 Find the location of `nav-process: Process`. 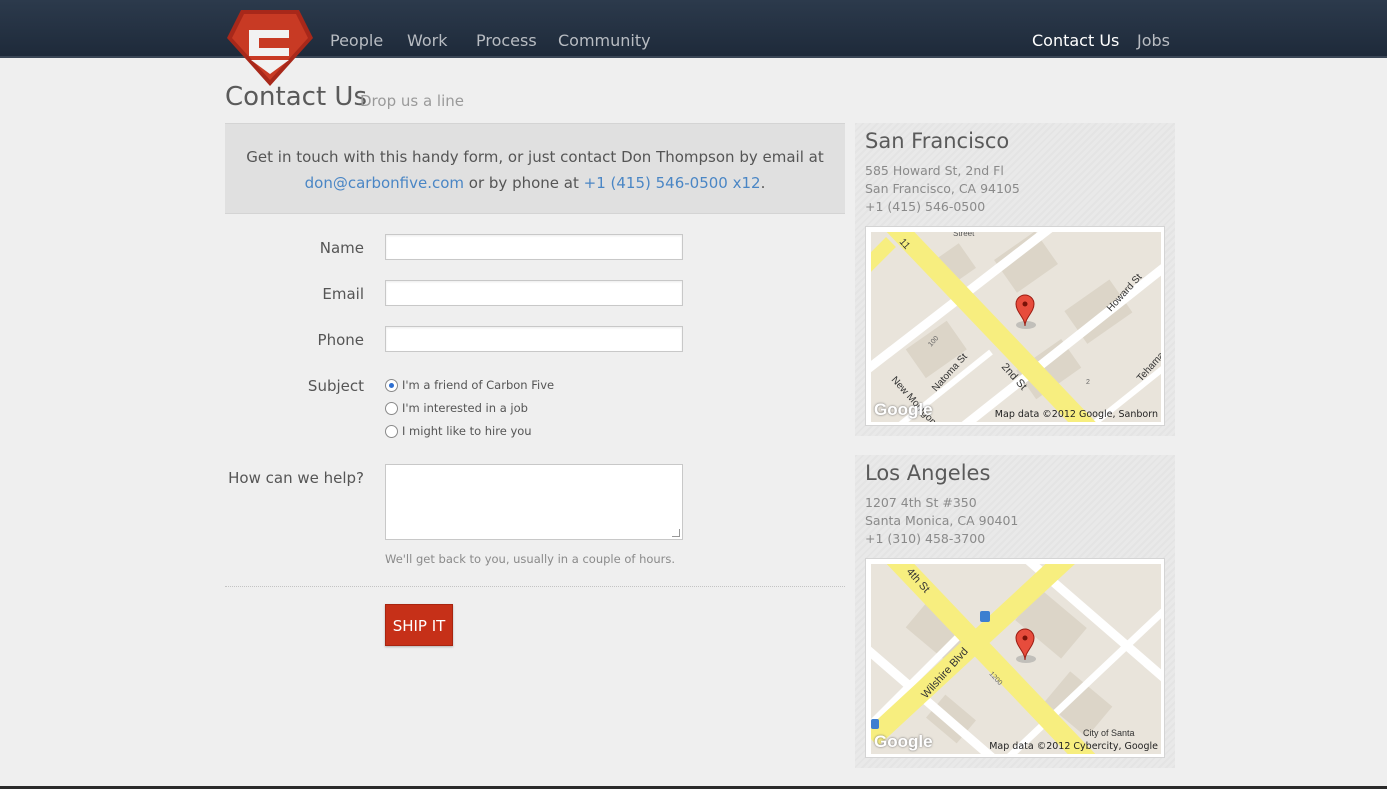

nav-process: Process is located at coordinates (506, 40).